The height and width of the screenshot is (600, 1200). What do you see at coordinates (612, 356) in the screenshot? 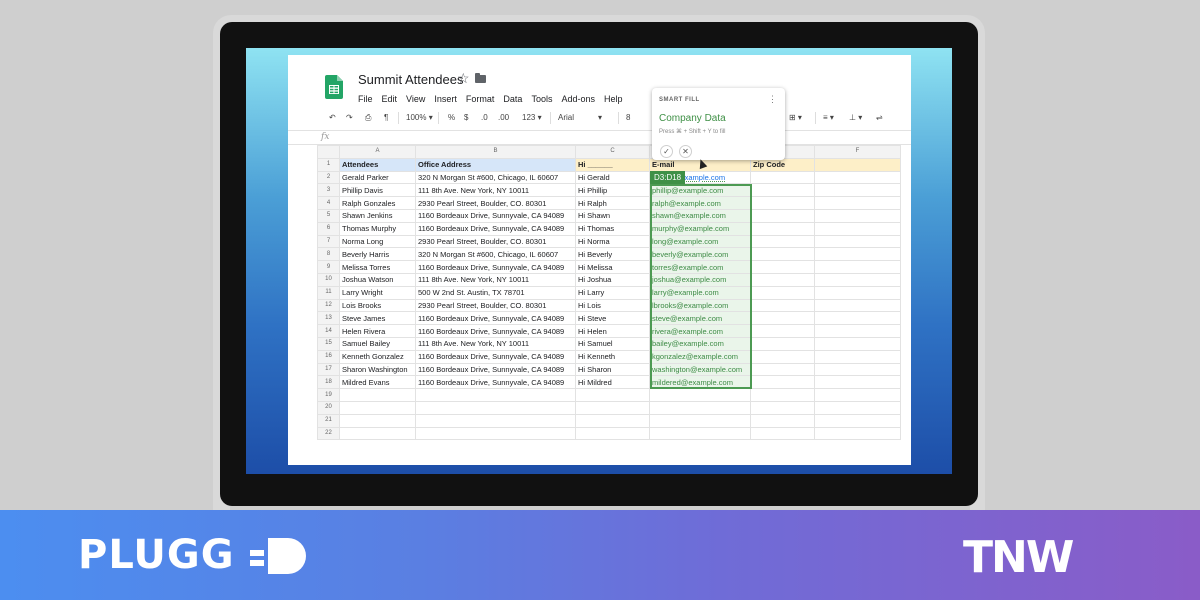
I see `greeting-cell: Hi Kenneth` at bounding box center [612, 356].